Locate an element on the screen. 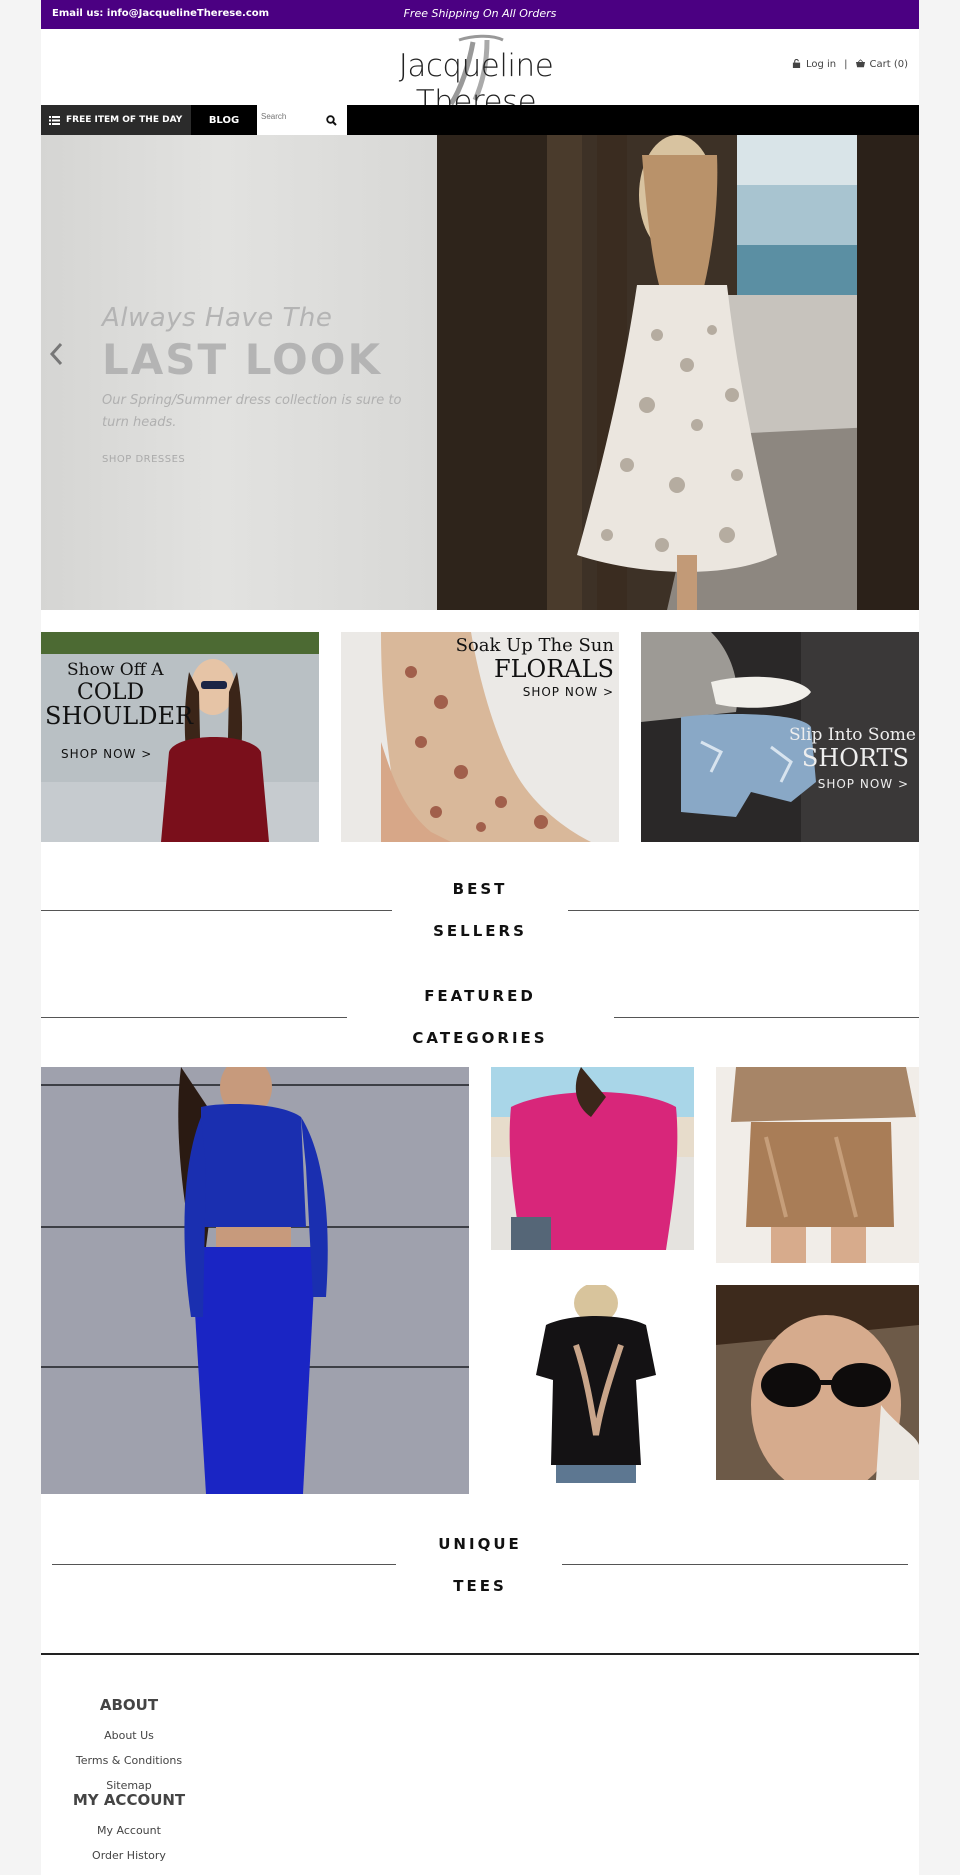  promo-cold-shoulder-line3: SHOULDER is located at coordinates (119, 716).